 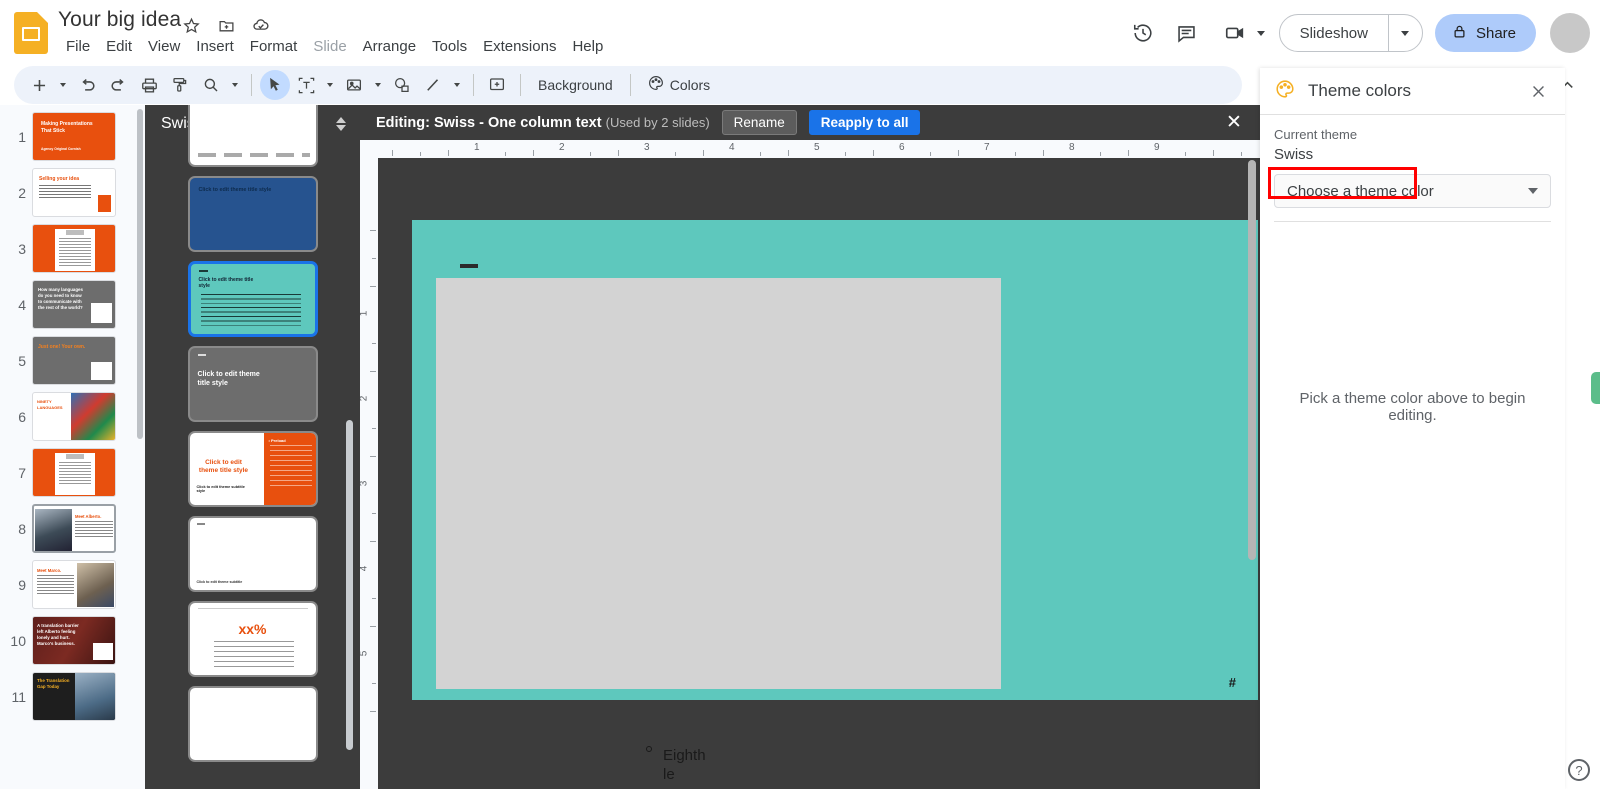 What do you see at coordinates (140, 274) in the screenshot?
I see `filmstrip-scrollbar` at bounding box center [140, 274].